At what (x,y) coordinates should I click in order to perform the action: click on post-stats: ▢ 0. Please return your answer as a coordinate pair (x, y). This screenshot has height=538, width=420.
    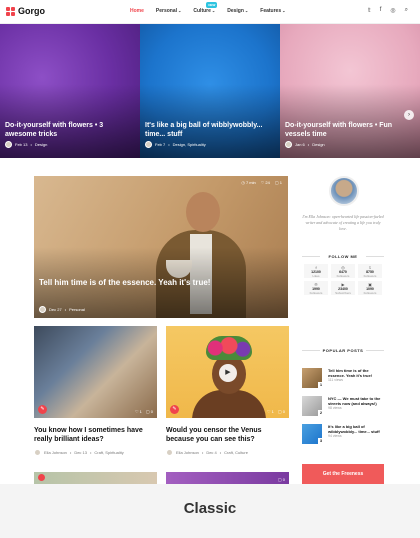
    Looking at the image, I should click on (281, 479).